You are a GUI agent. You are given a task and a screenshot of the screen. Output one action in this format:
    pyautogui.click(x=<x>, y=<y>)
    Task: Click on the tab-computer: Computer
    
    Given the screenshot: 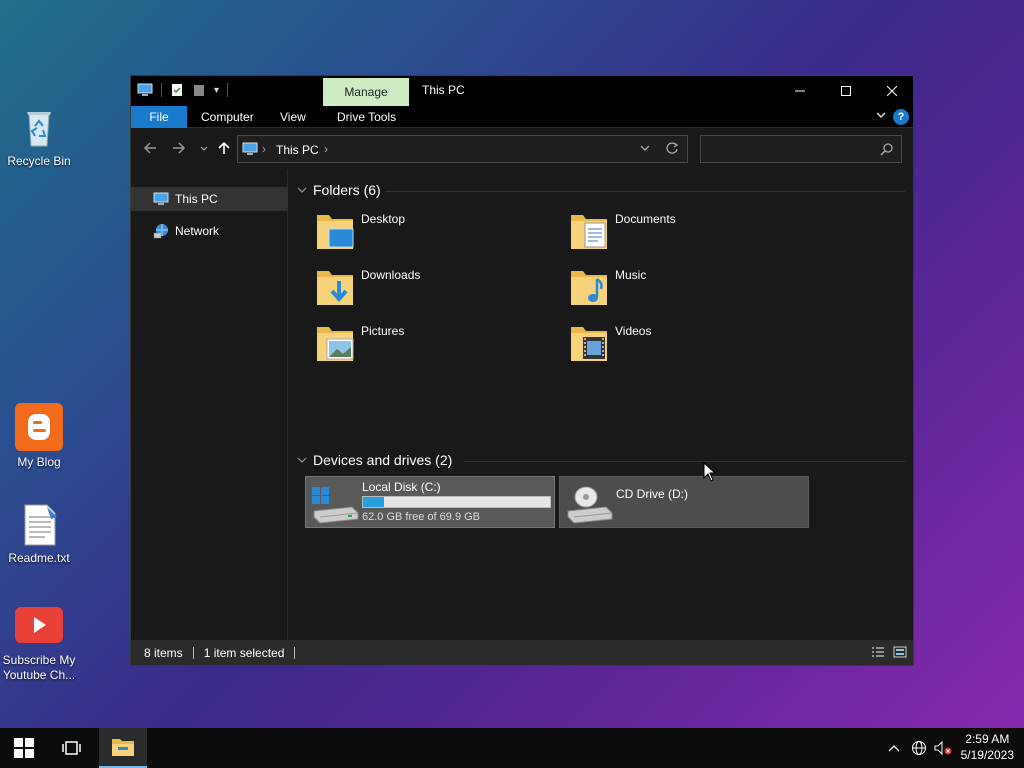 What is the action you would take?
    pyautogui.click(x=227, y=117)
    